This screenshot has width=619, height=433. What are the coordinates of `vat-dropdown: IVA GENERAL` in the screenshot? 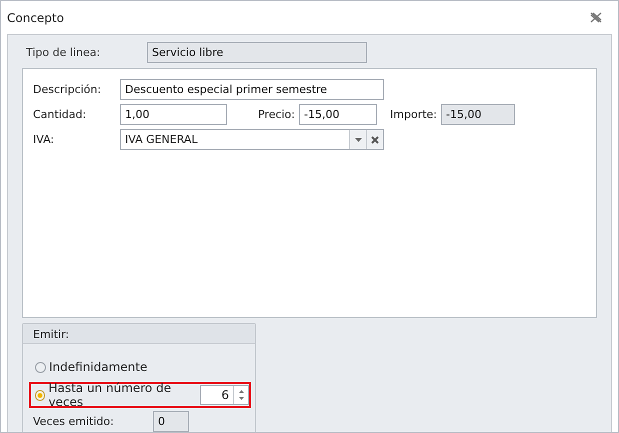 It's located at (252, 139).